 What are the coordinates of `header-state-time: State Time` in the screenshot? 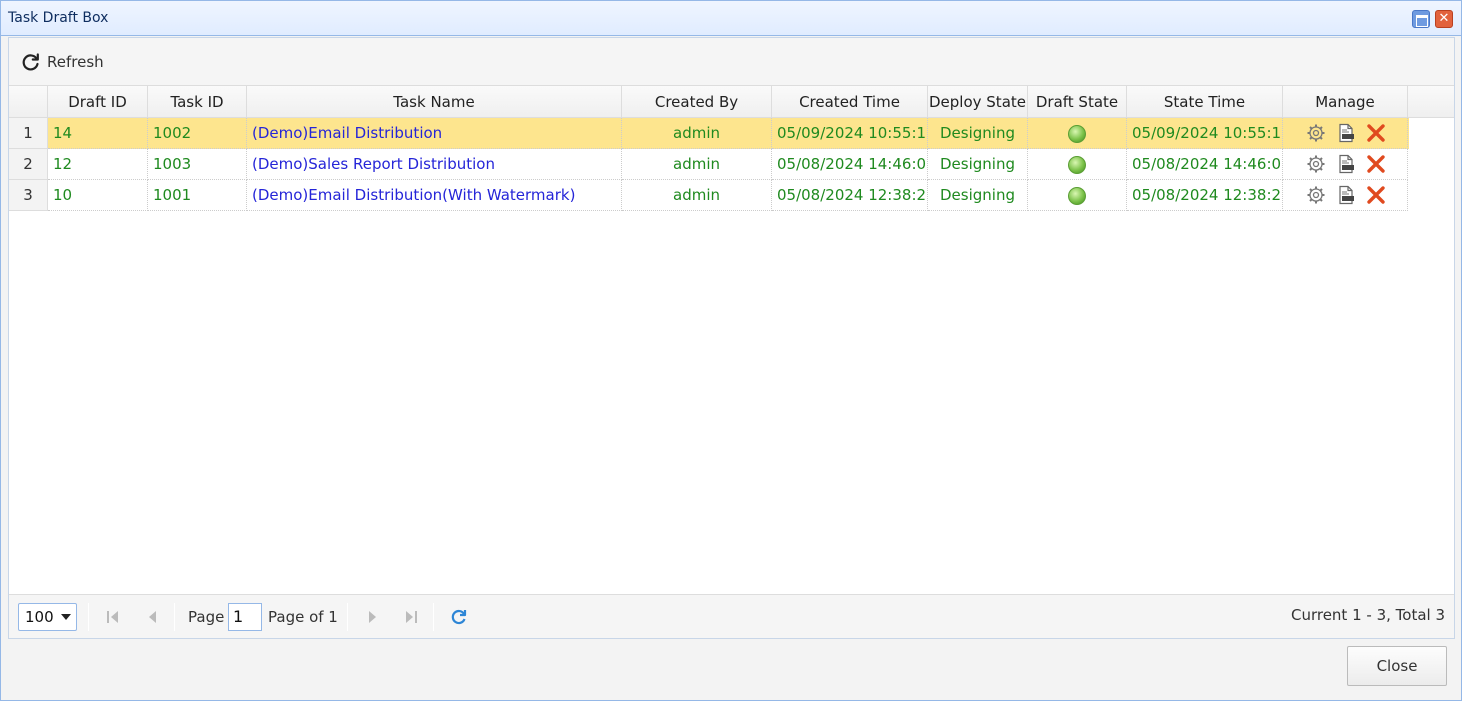 It's located at (1205, 102).